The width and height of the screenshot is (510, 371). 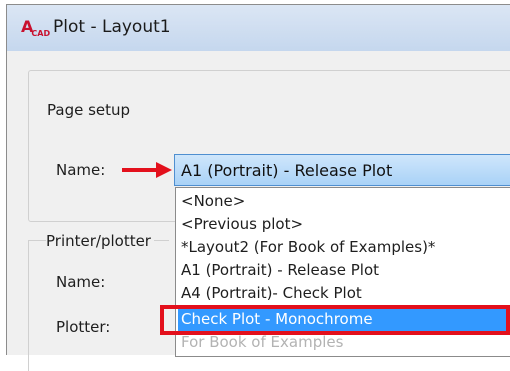 I want to click on page-setup-name-select: A1 (Portrait) - Release Plot, so click(x=342, y=170).